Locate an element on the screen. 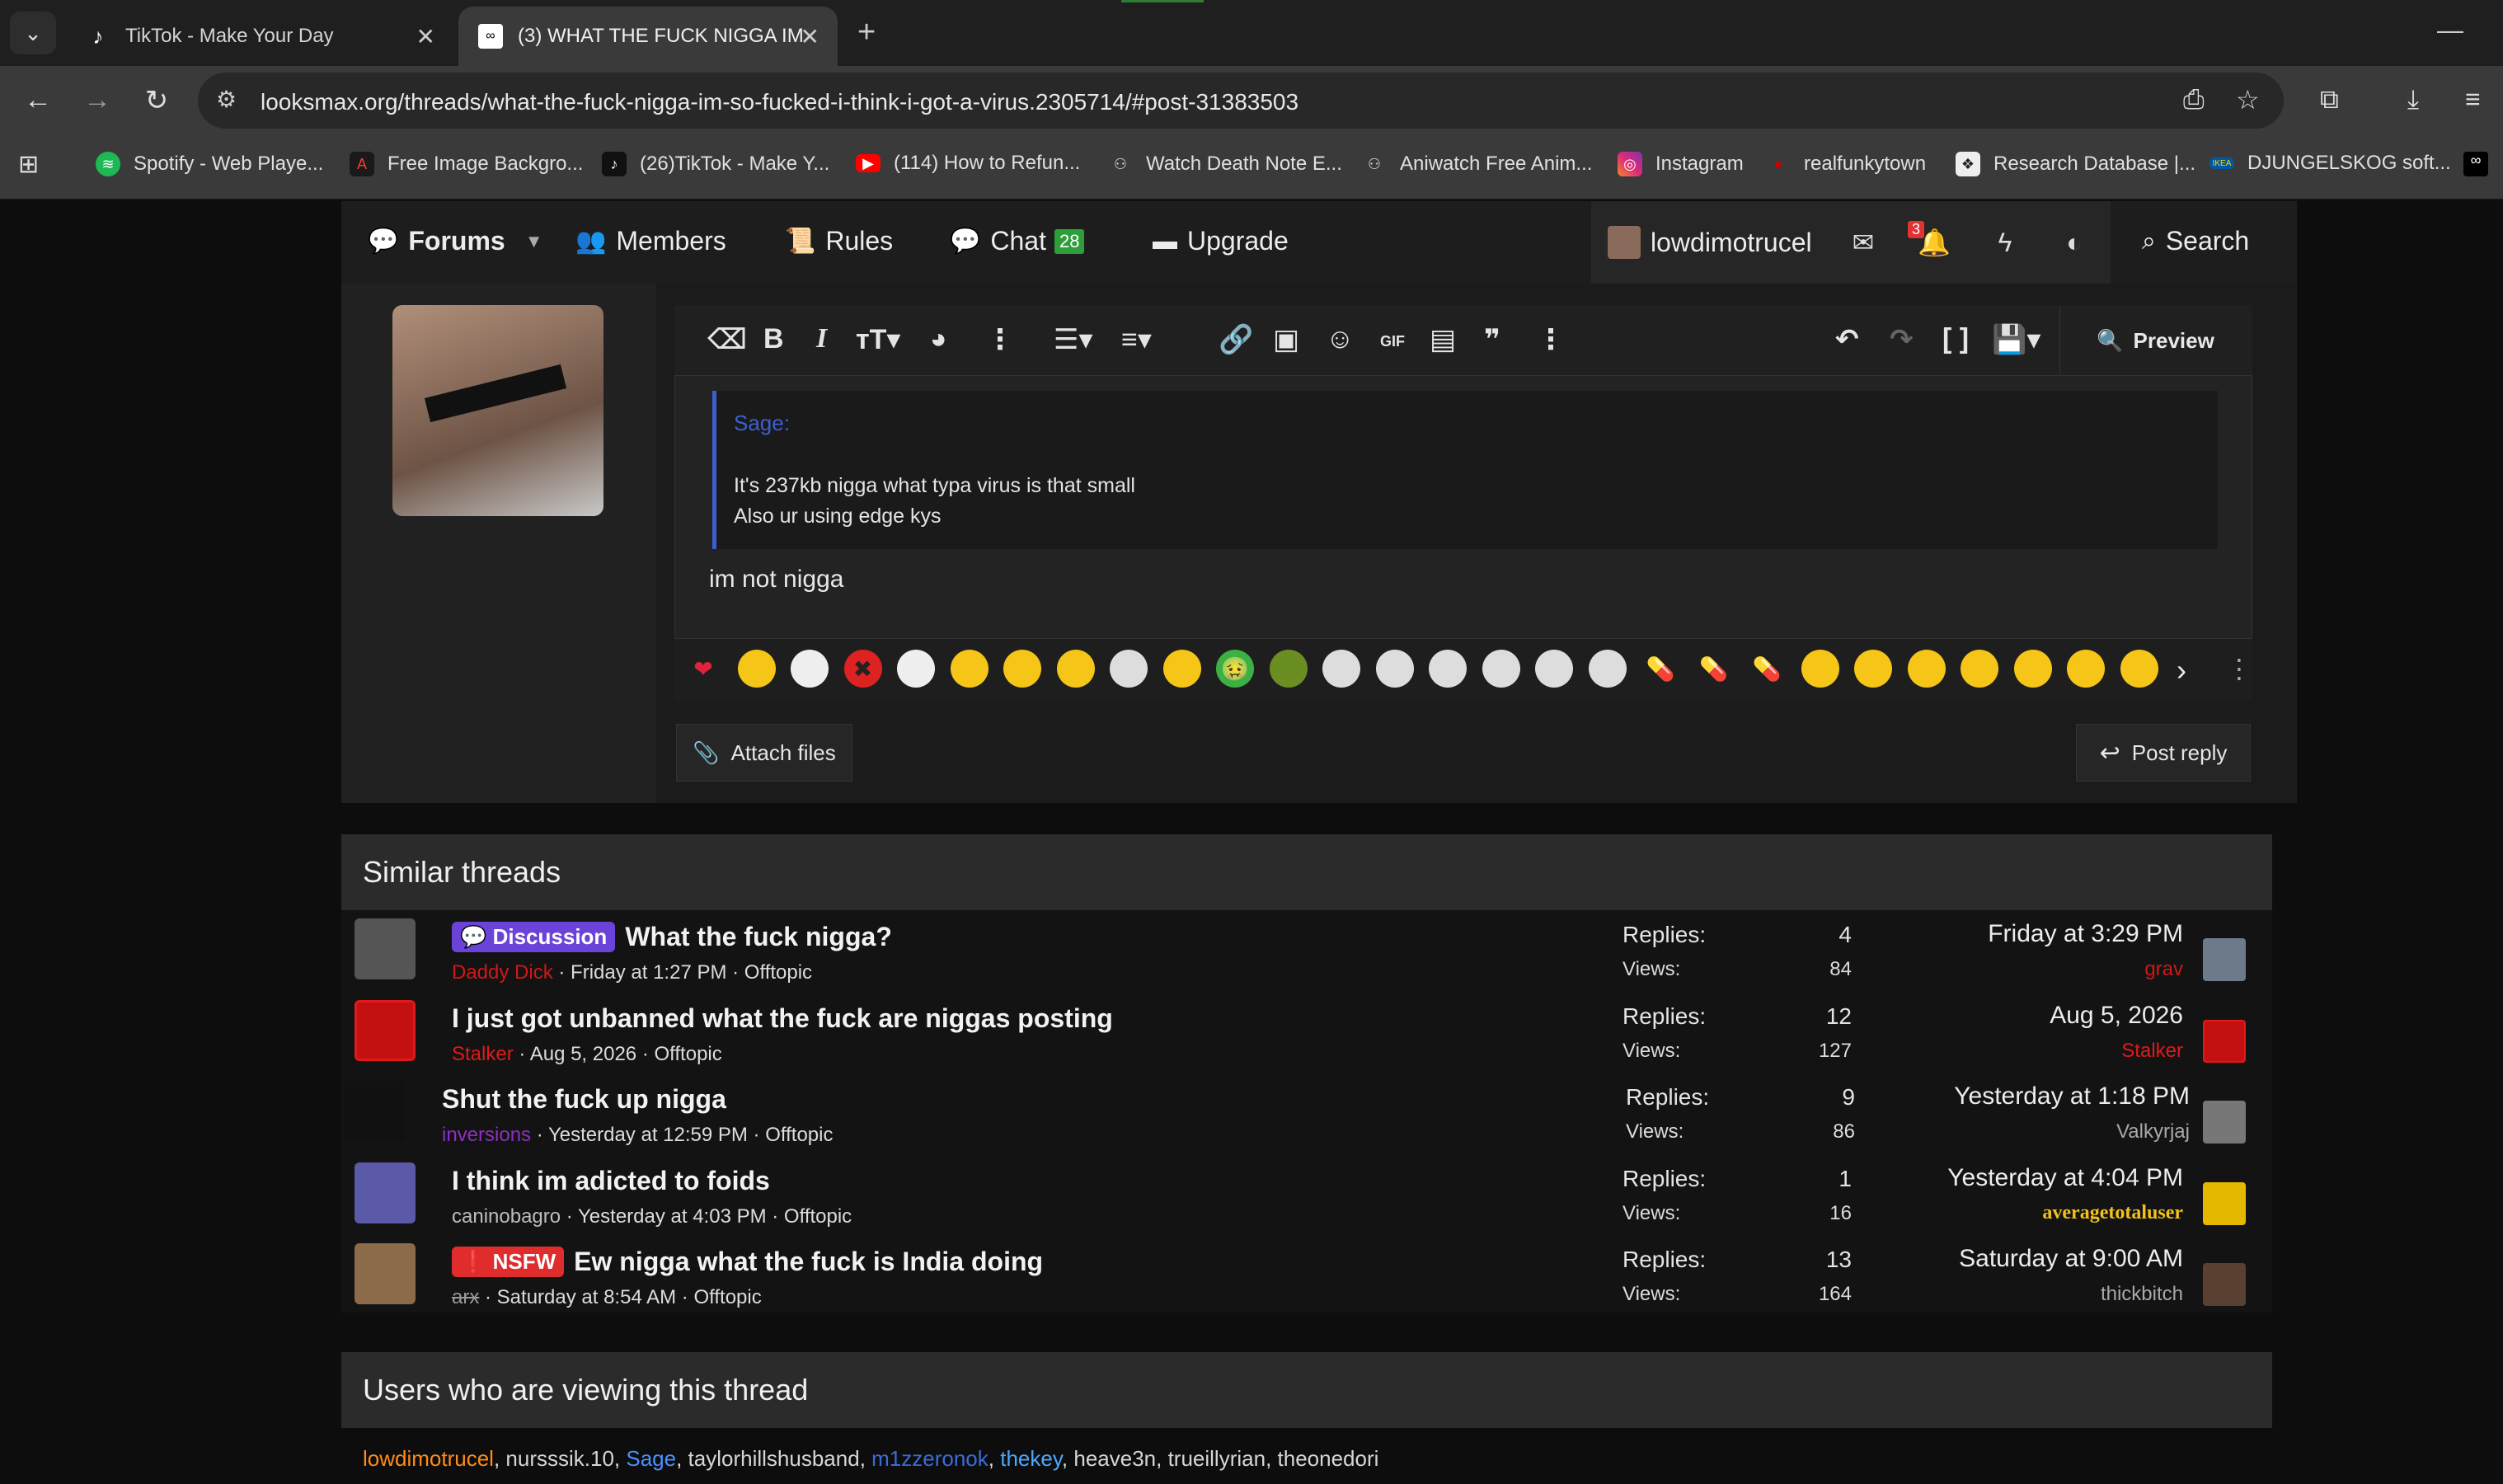 This screenshot has height=1484, width=2503. thread-title-text: Ew nigga what the fuck is India doing is located at coordinates (808, 1262).